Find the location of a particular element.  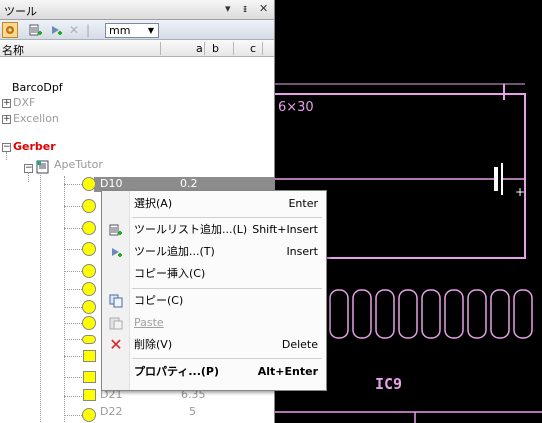

tree-item-excellon: Excellon is located at coordinates (36, 119).